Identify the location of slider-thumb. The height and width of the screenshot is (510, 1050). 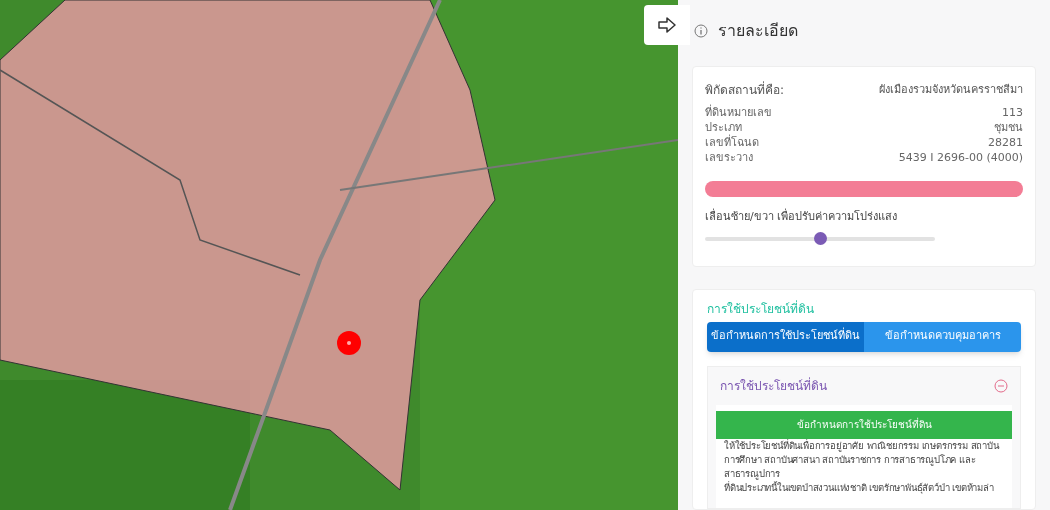
(820, 238).